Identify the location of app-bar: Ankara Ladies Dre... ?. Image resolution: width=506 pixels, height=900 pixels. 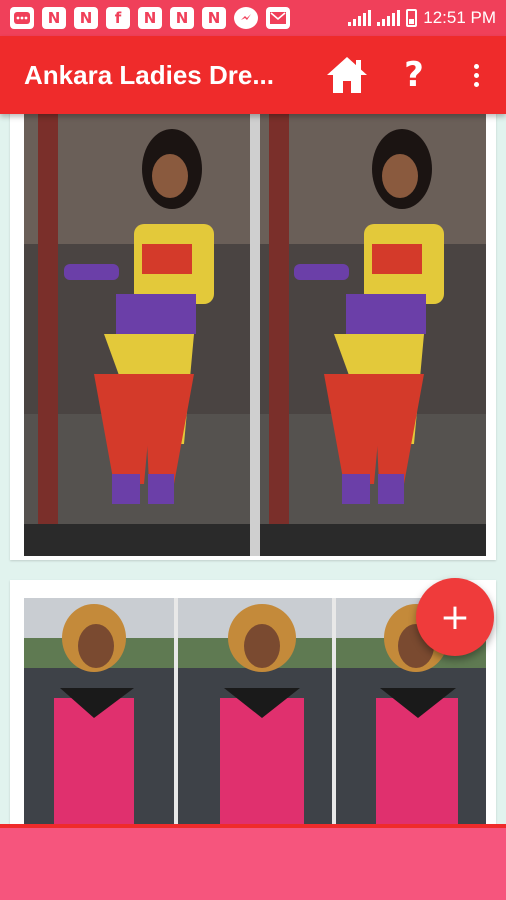
(253, 75).